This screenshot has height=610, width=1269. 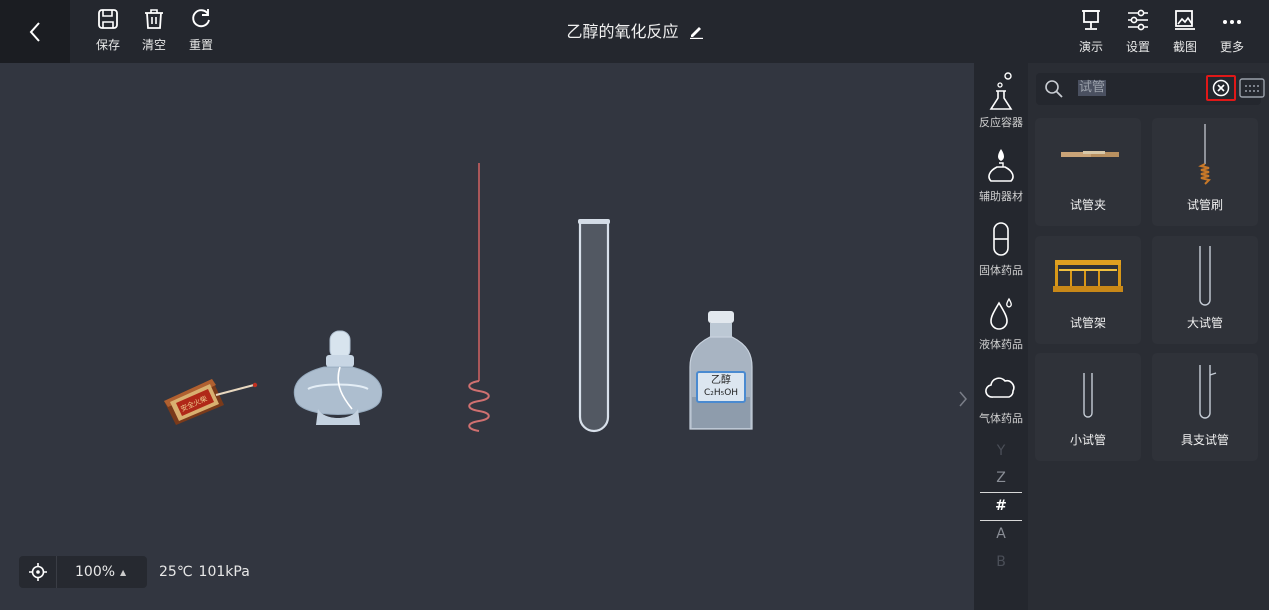 I want to click on chevron-left-icon, so click(x=34, y=31).